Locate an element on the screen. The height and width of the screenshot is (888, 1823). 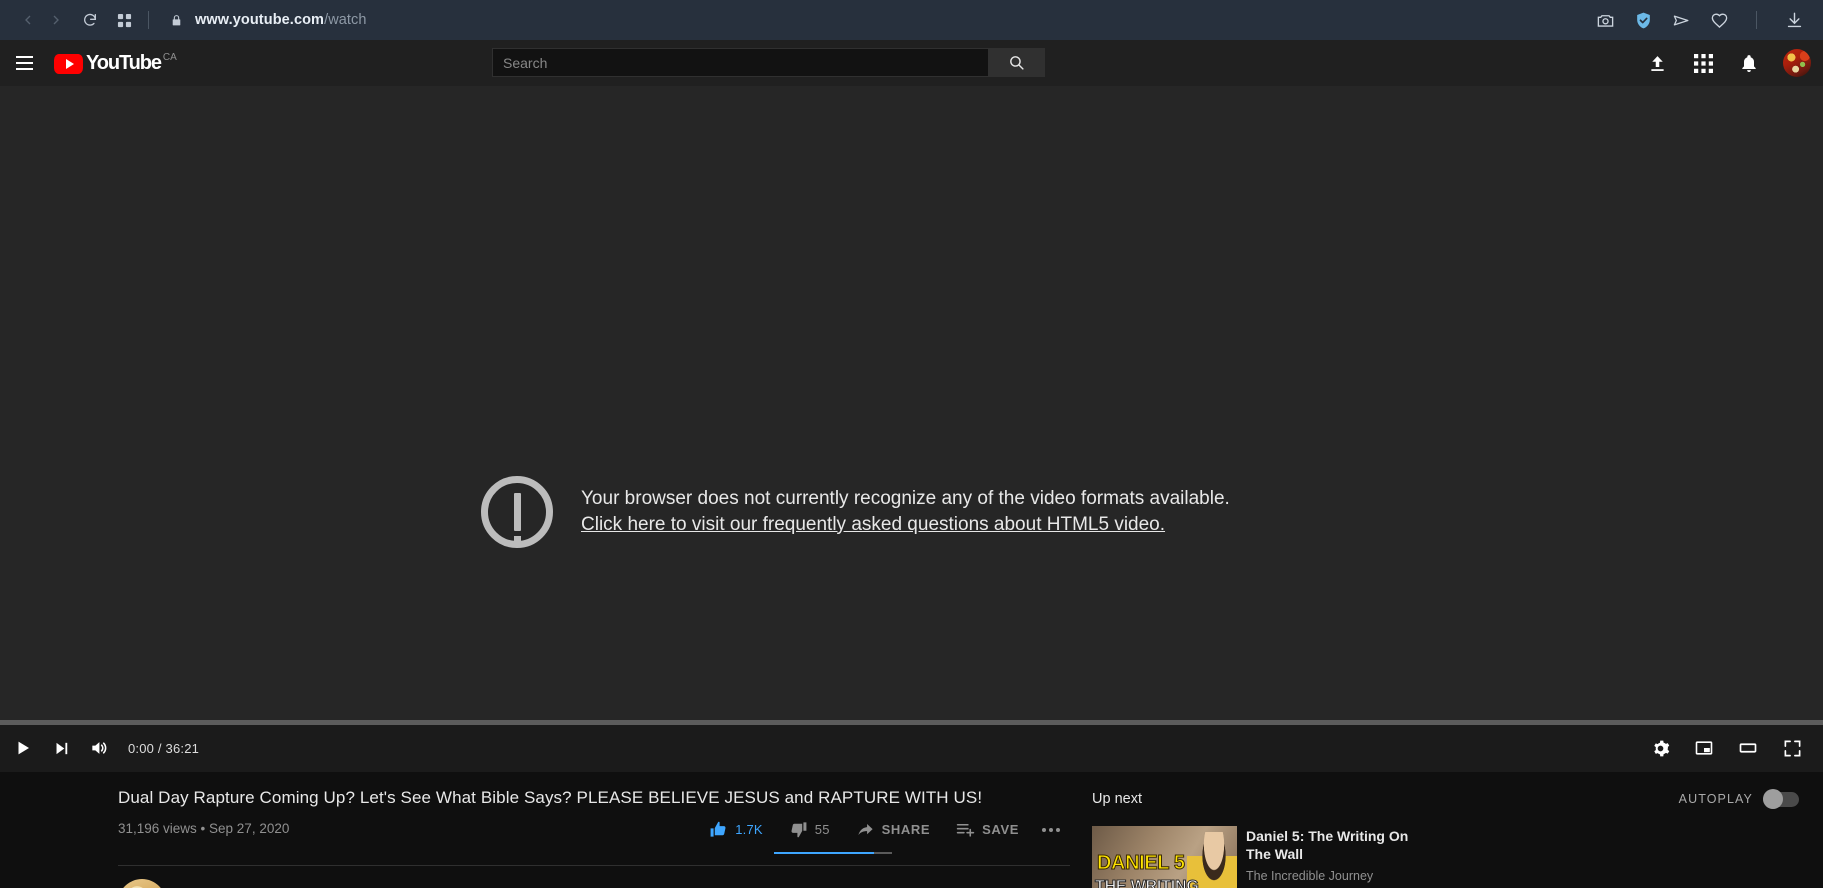
autoplay-control: AUTOPLAY is located at coordinates (1738, 799).